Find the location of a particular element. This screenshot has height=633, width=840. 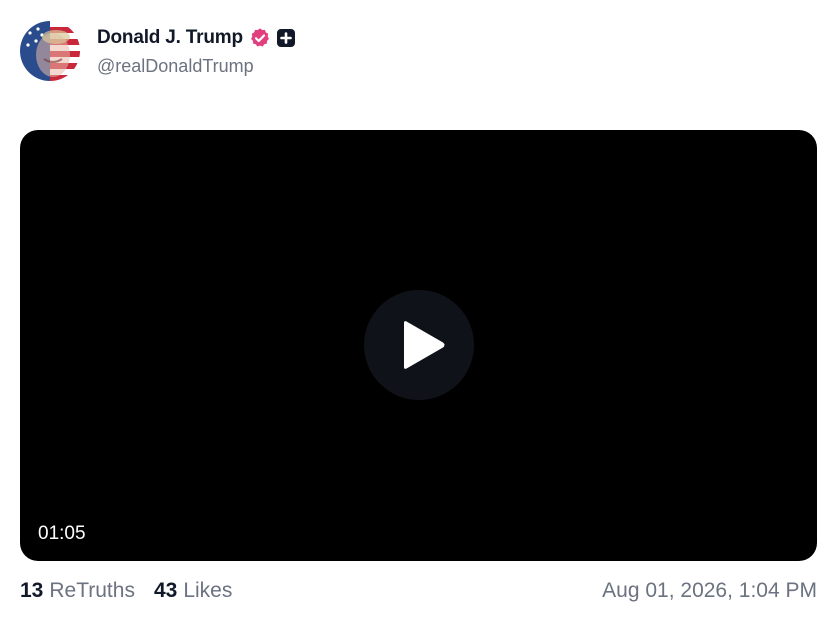

likes-label: Likes is located at coordinates (208, 590).